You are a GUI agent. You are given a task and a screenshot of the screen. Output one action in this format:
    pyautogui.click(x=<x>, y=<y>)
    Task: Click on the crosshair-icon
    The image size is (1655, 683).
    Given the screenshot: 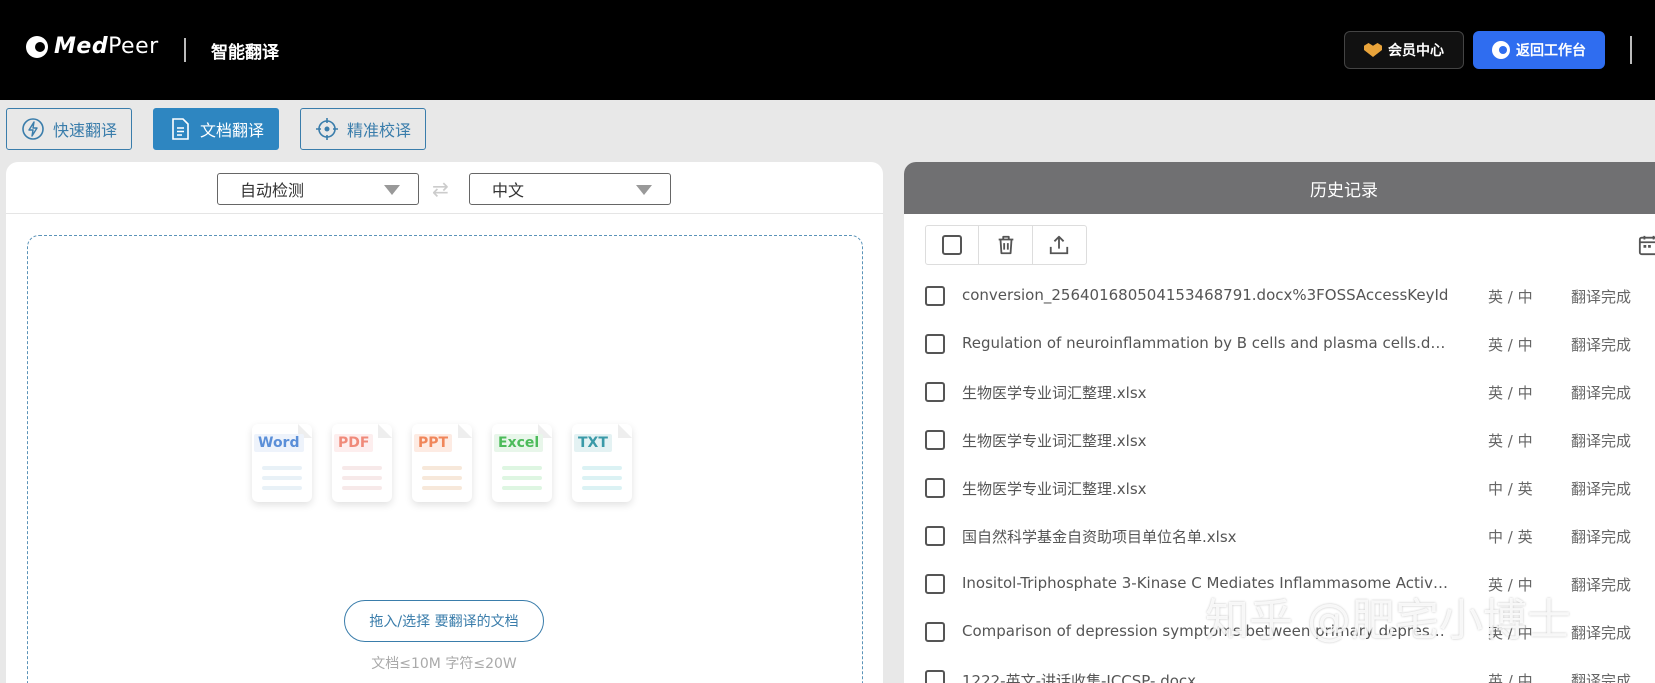 What is the action you would take?
    pyautogui.click(x=327, y=129)
    